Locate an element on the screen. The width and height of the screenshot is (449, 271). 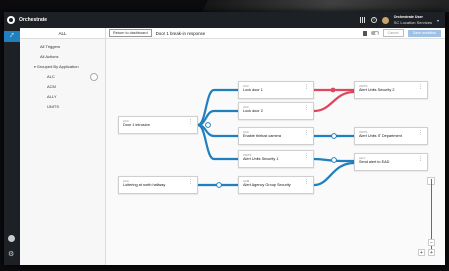
node-label: Lock door 1 is located at coordinates (253, 90).